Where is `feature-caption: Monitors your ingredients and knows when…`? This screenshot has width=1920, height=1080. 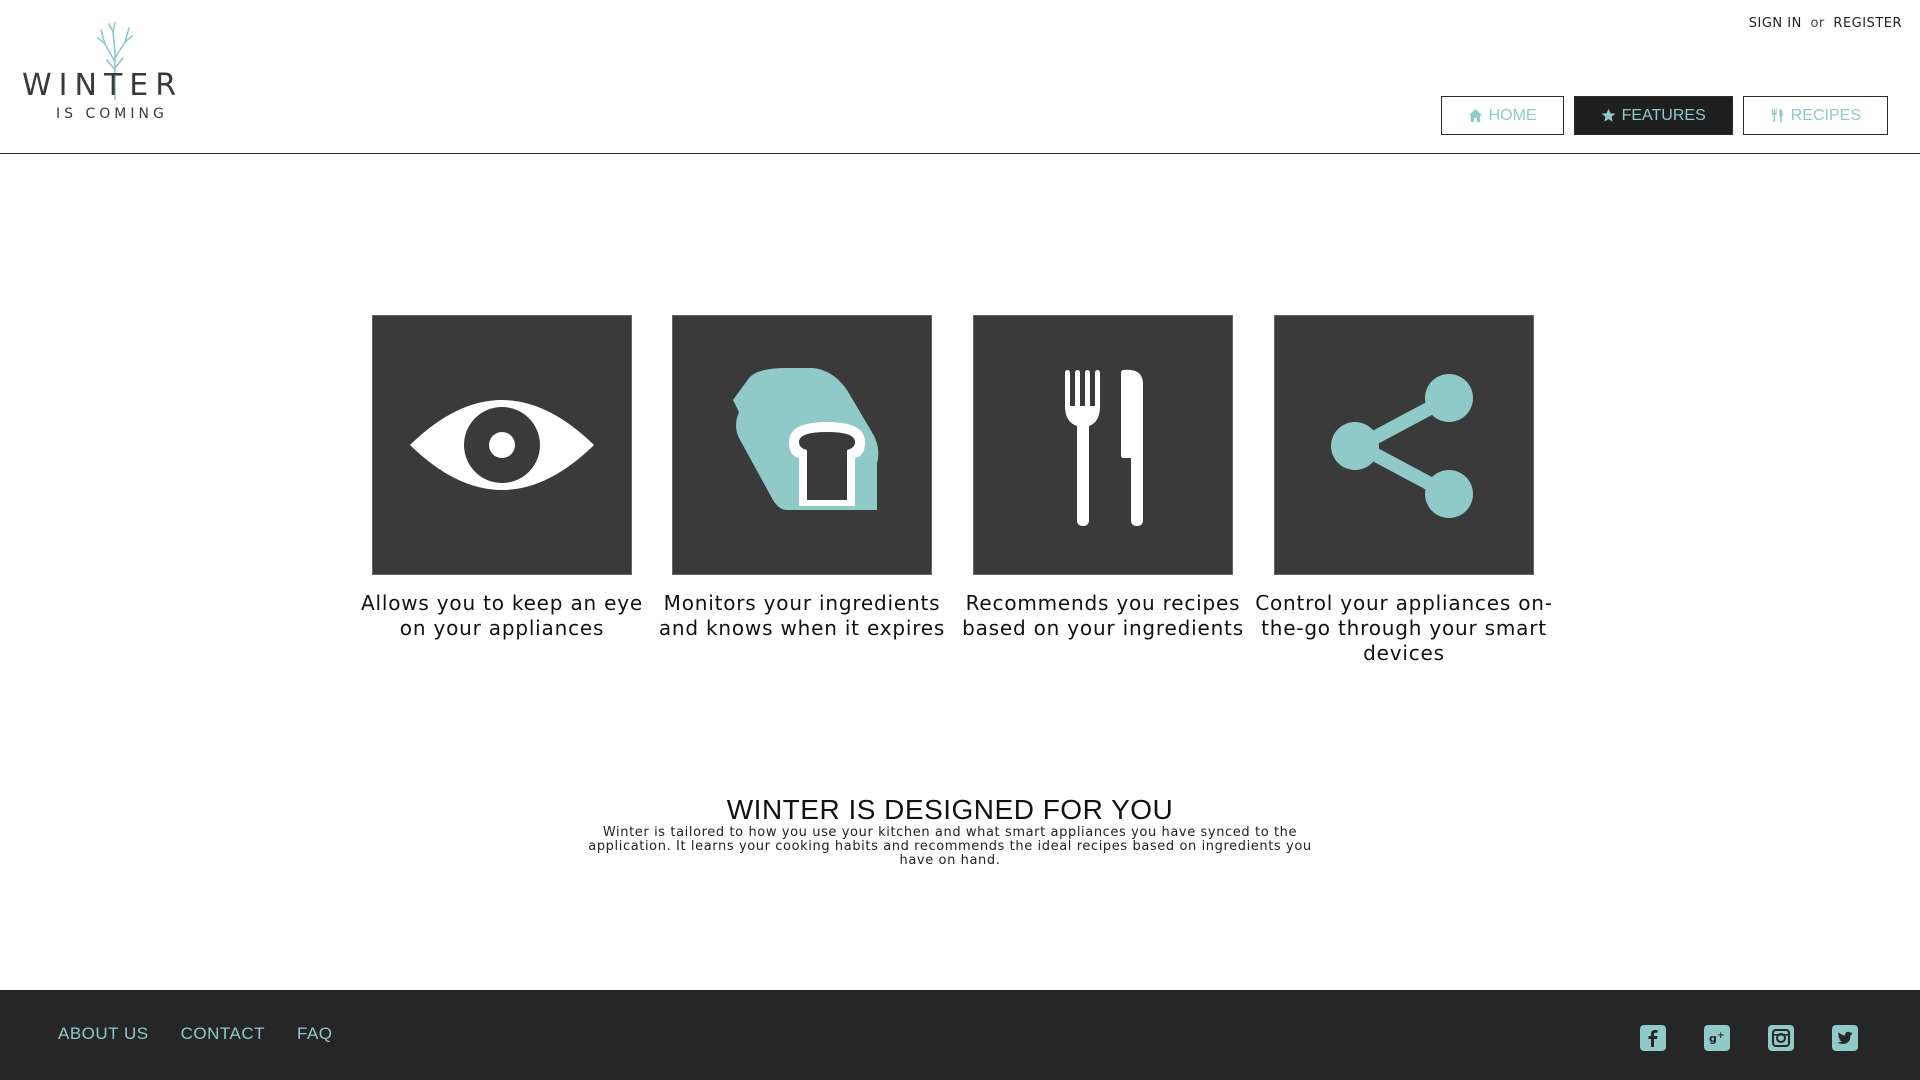 feature-caption: Monitors your ingredients and knows when… is located at coordinates (802, 615).